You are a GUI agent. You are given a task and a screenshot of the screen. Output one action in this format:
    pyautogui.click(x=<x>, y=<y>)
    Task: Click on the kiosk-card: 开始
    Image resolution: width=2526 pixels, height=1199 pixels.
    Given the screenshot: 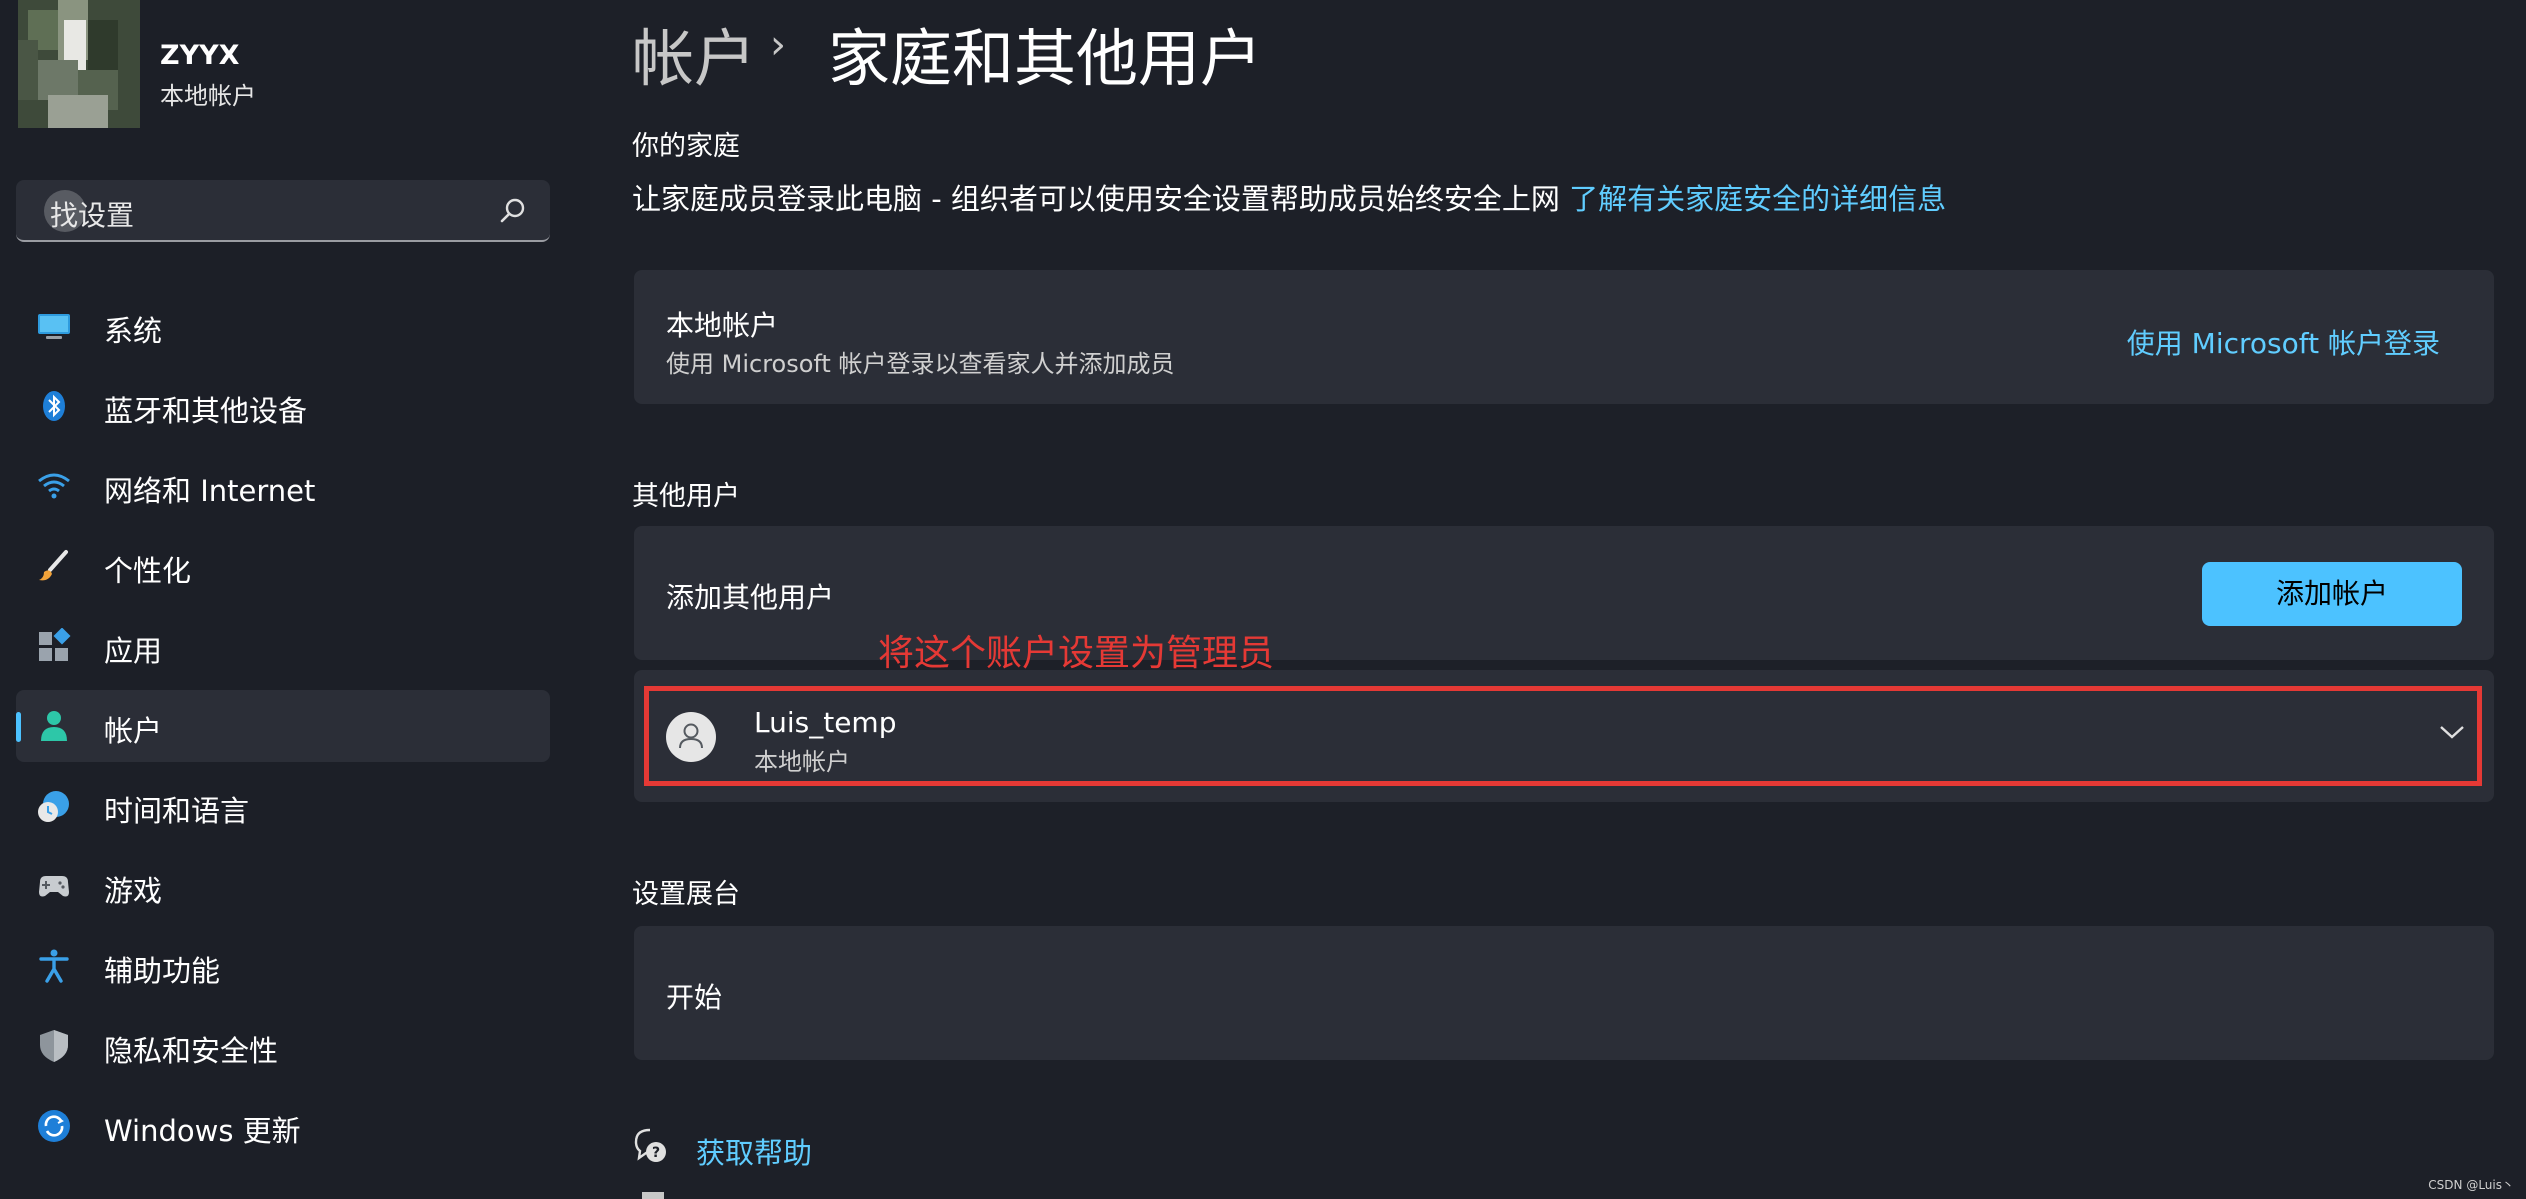 What is the action you would take?
    pyautogui.click(x=1564, y=993)
    